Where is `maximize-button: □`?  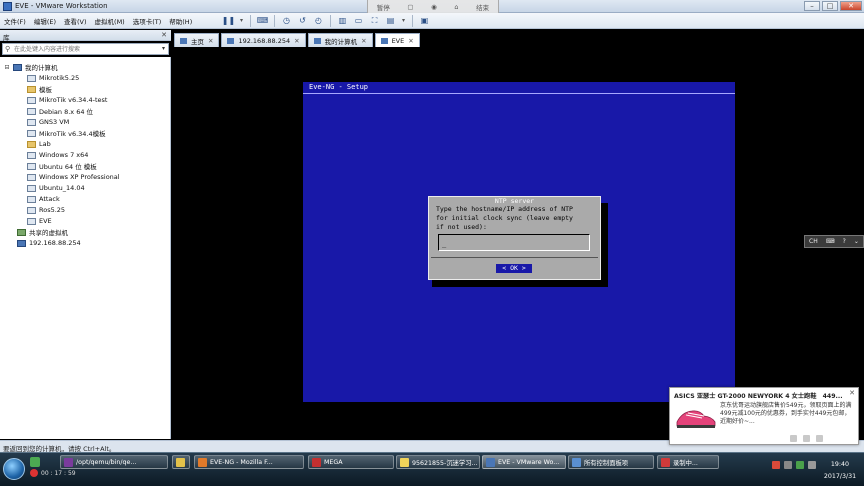
maximize-button: □ is located at coordinates (830, 6).